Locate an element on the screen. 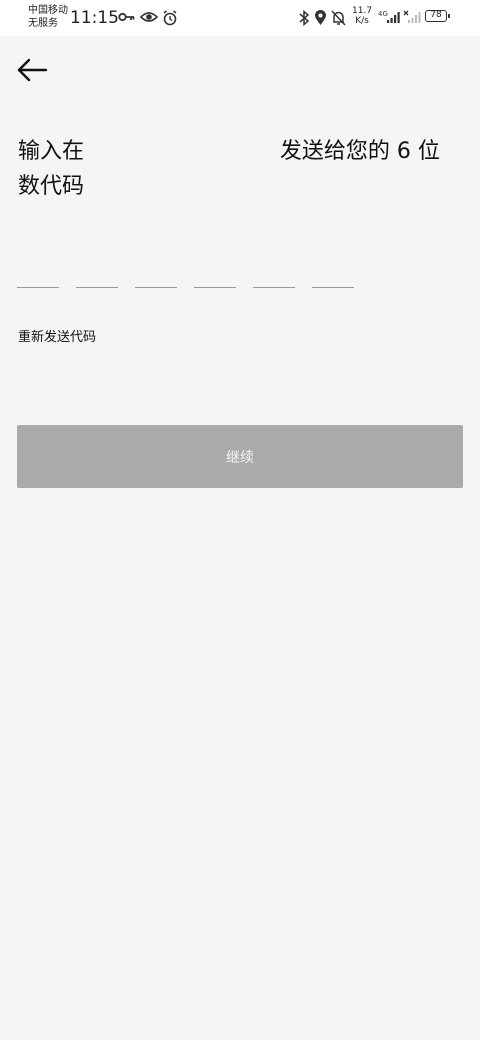 The height and width of the screenshot is (1040, 480). continue-button-label: 继续 is located at coordinates (240, 457).